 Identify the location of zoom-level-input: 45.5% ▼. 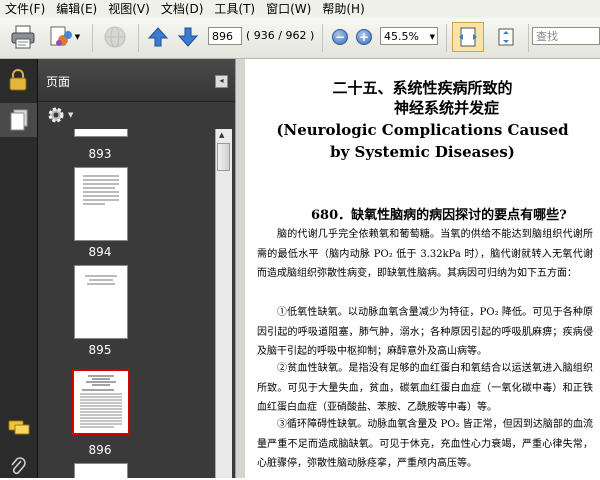
(409, 36).